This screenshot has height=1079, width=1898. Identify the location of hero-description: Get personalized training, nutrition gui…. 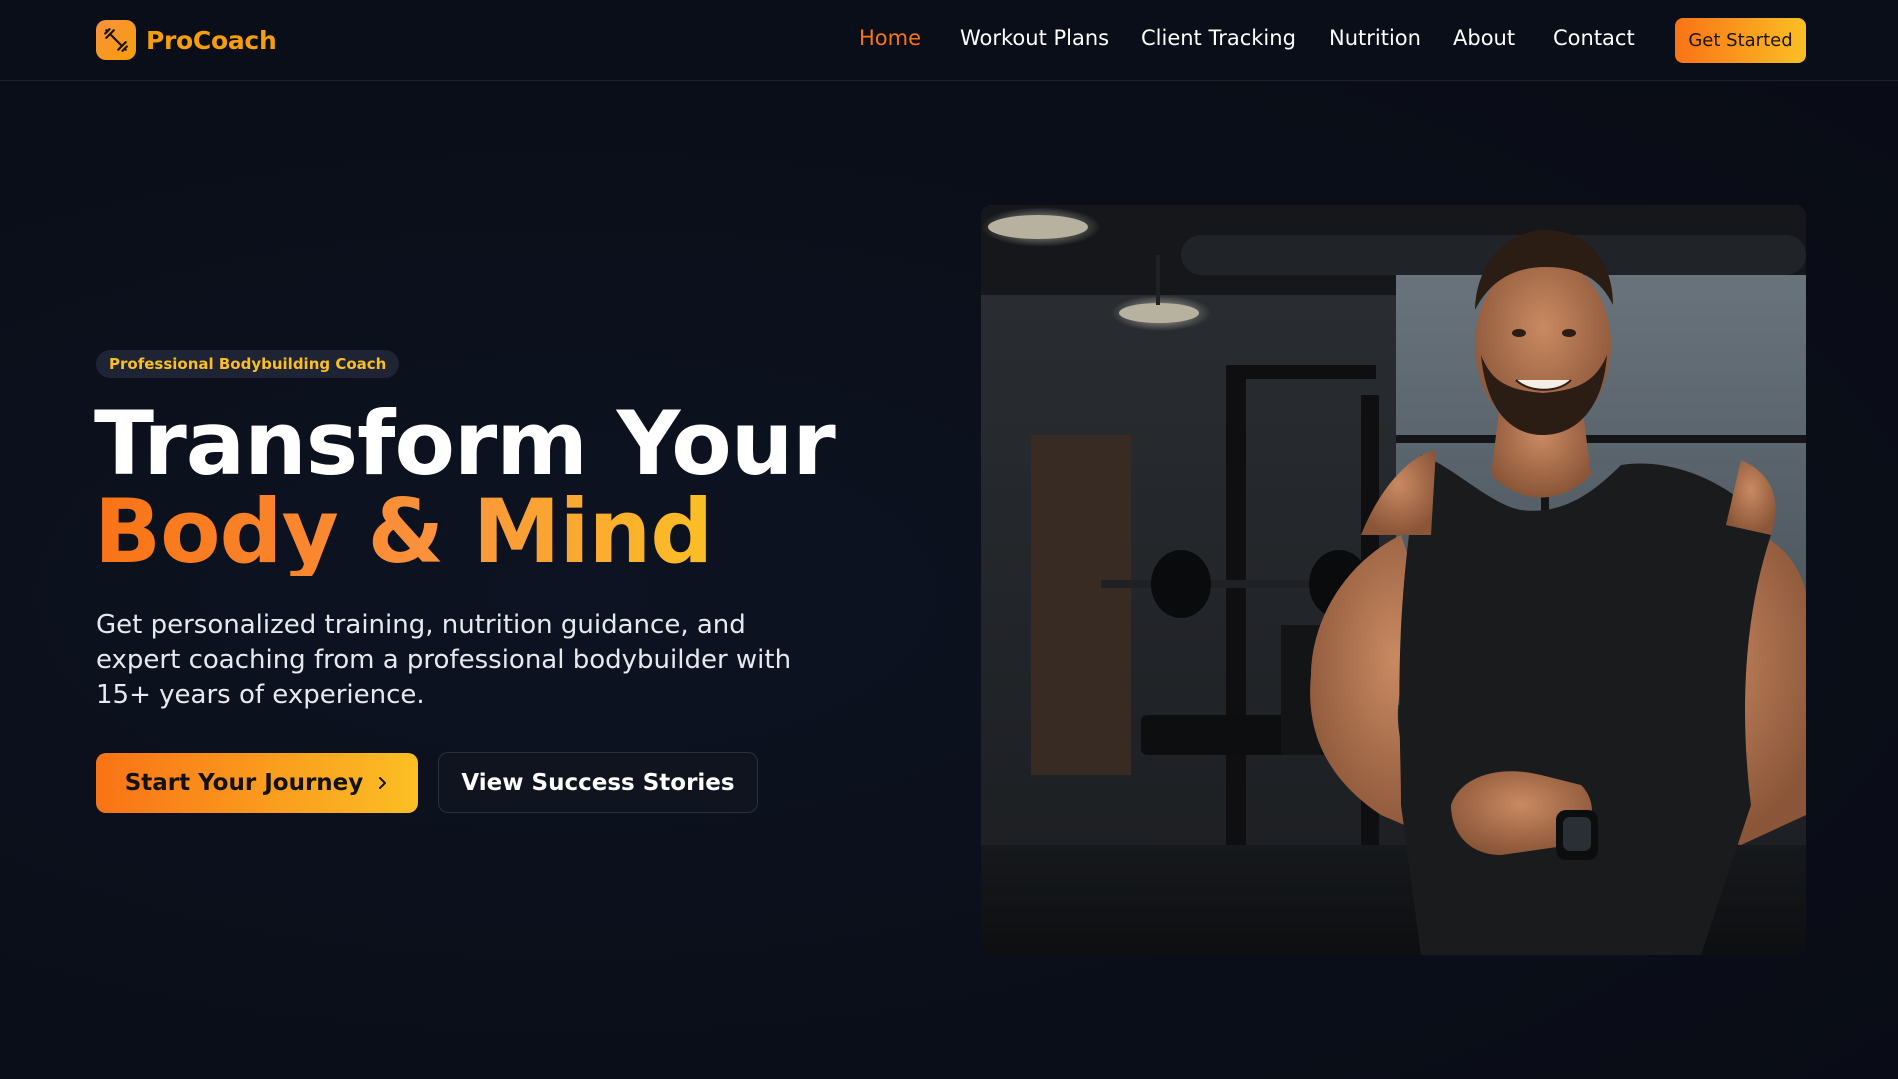
(444, 660).